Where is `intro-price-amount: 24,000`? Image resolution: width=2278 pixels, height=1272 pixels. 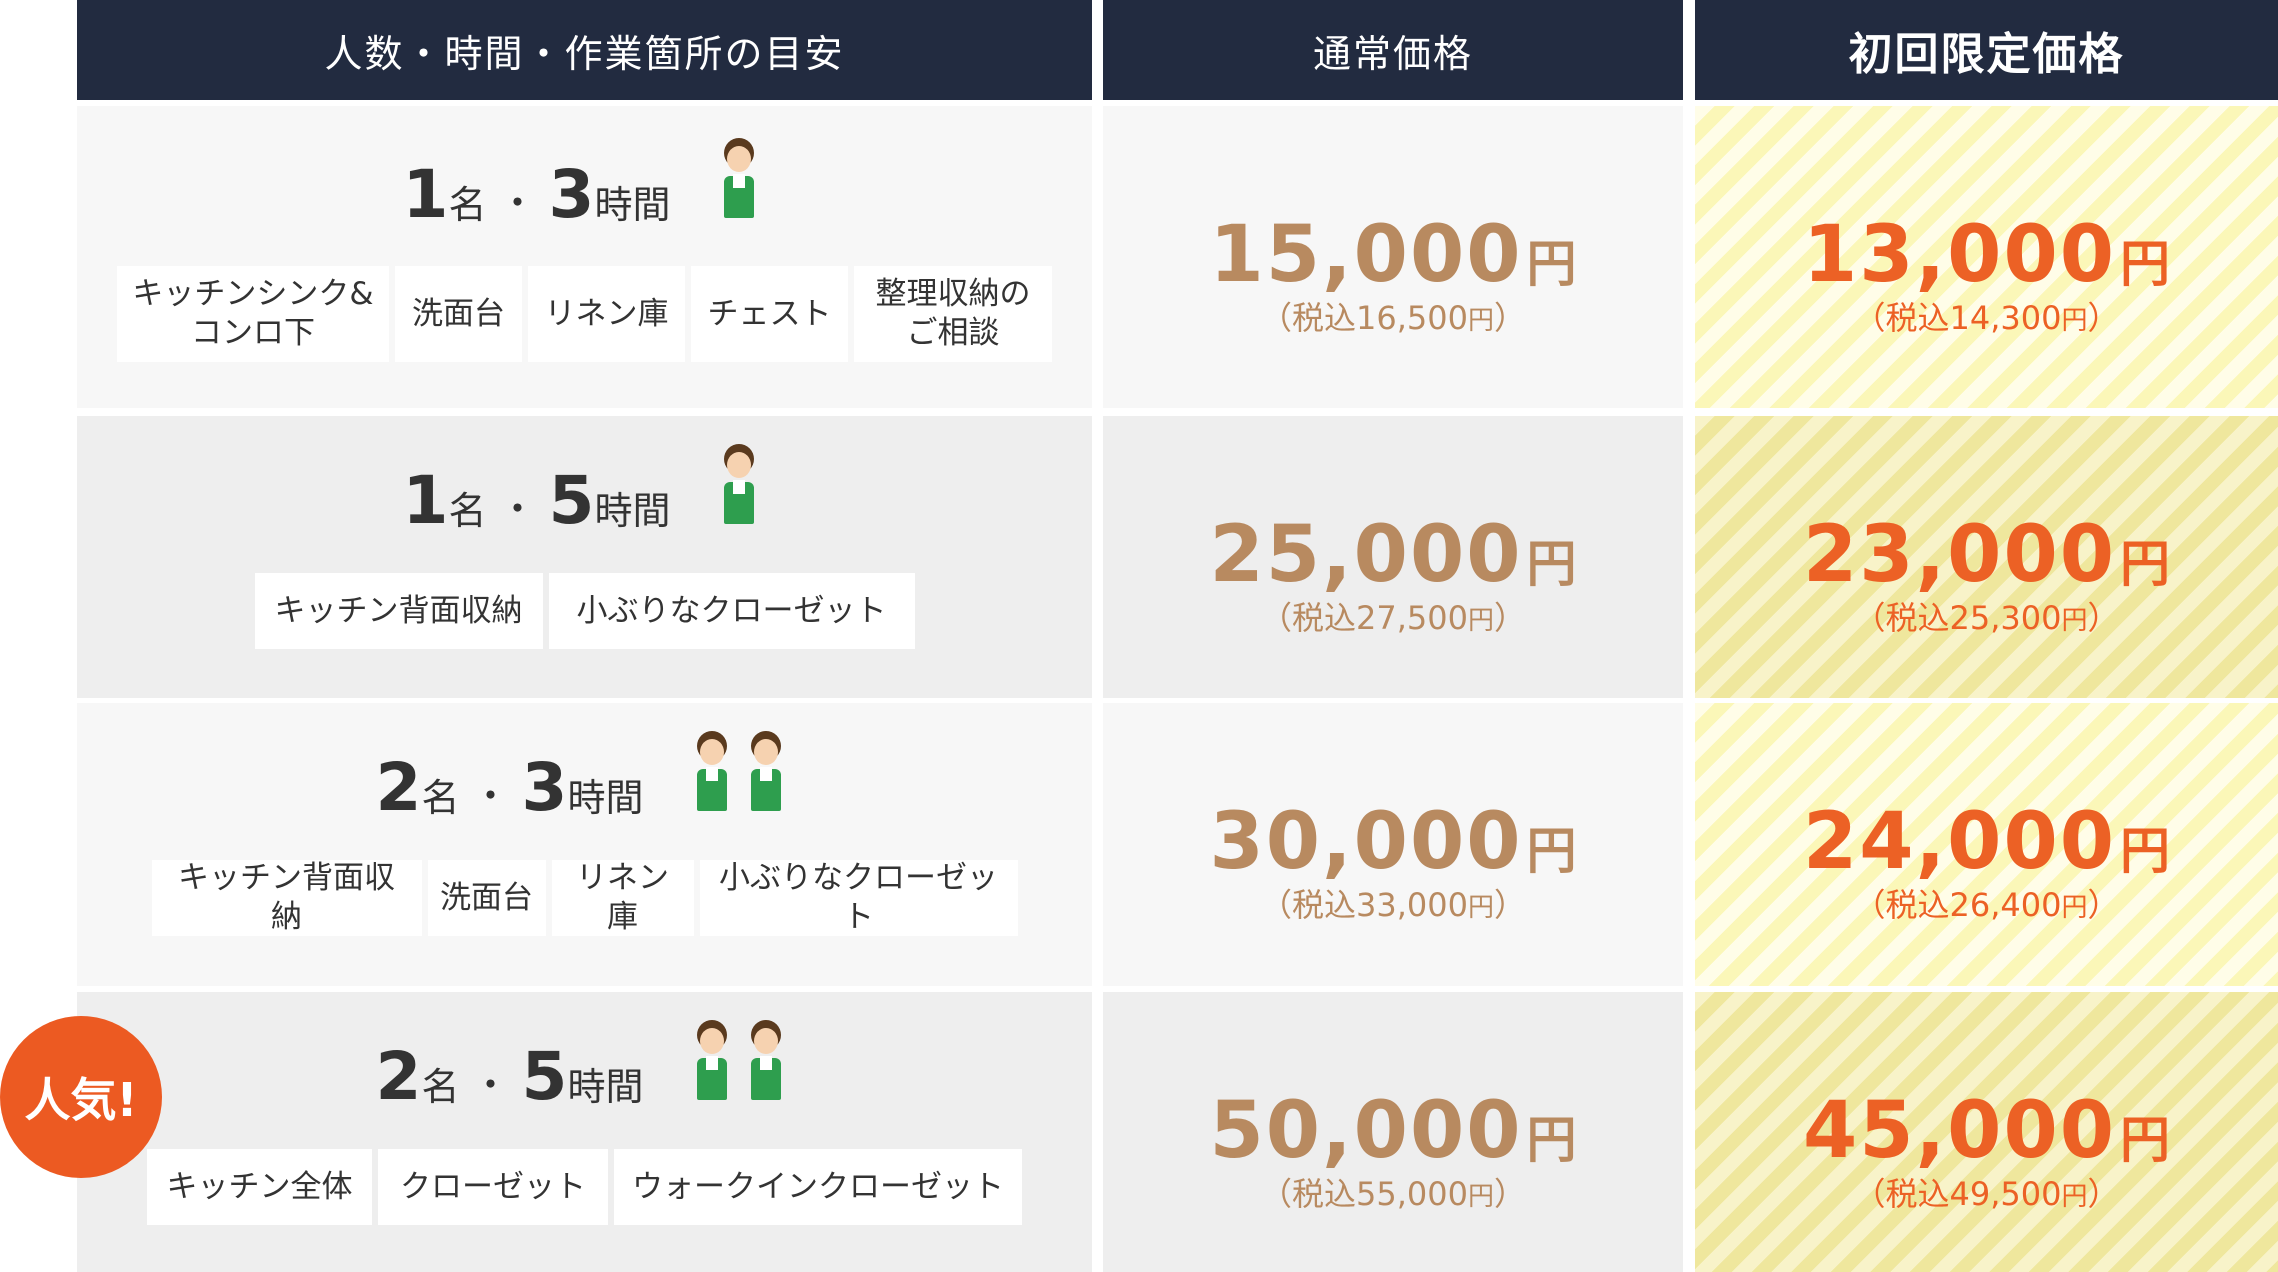
intro-price-amount: 24,000 is located at coordinates (1959, 842).